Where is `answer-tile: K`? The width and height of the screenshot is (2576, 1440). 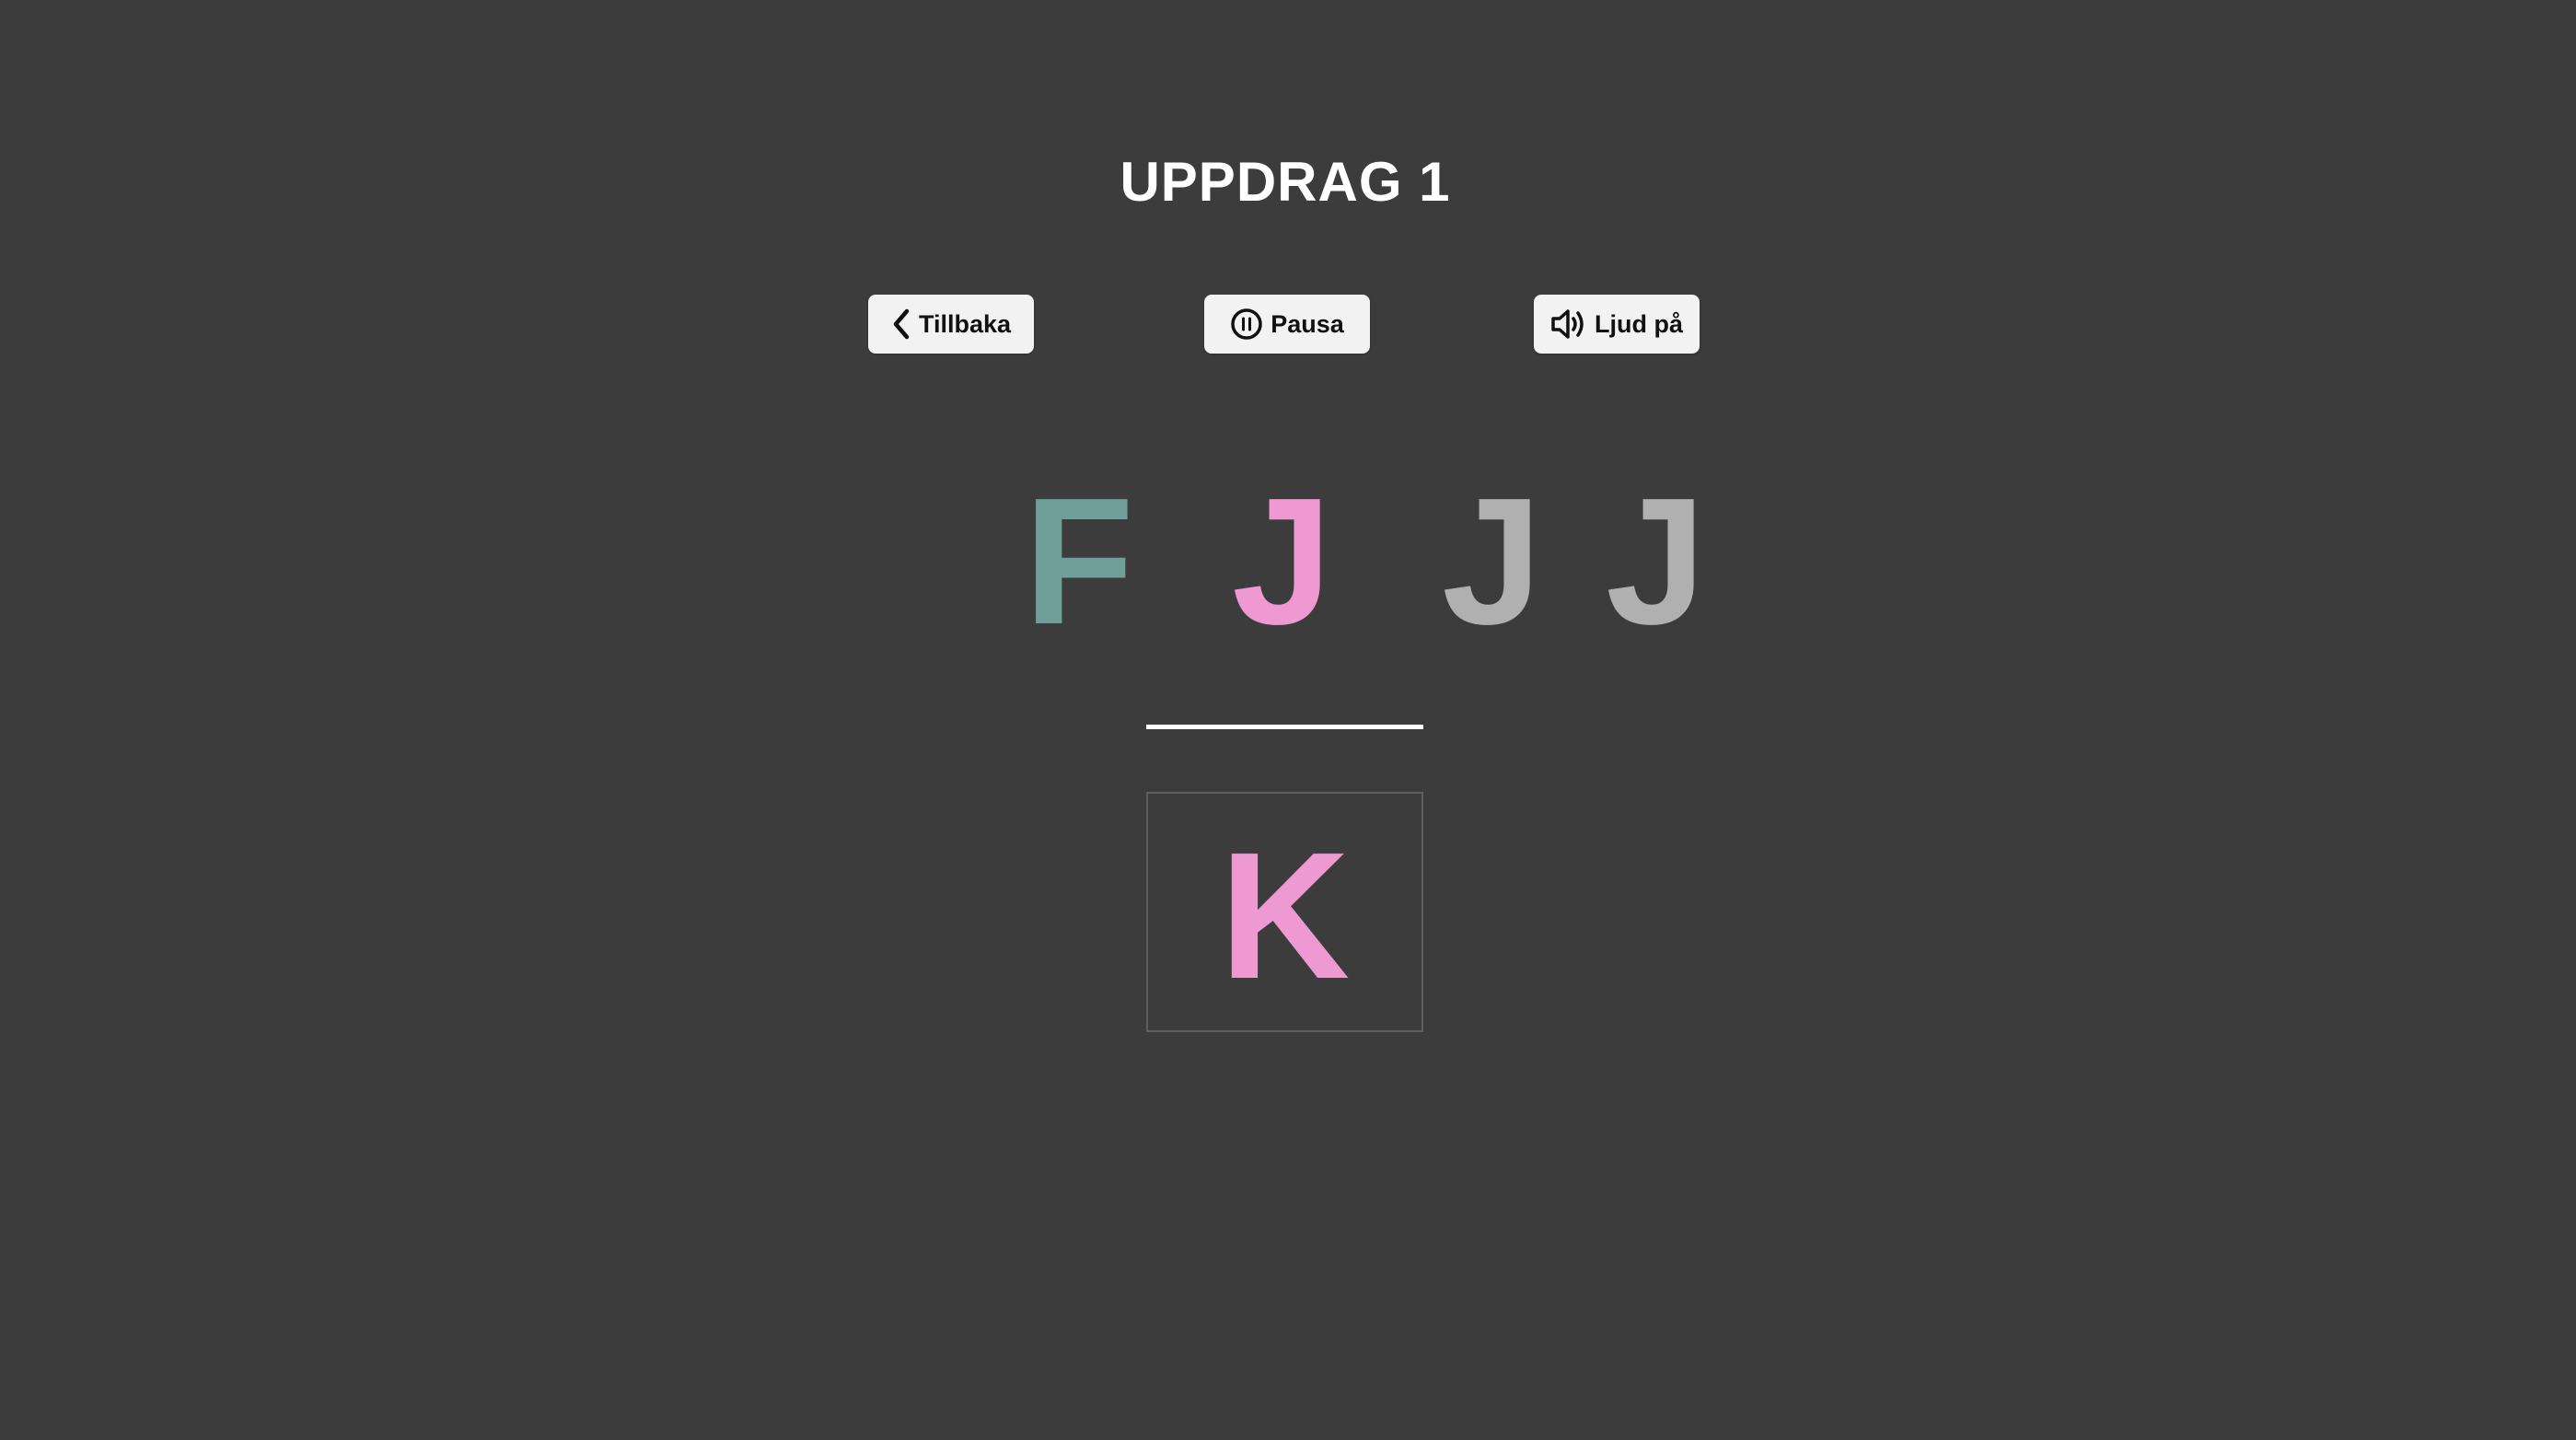
answer-tile: K is located at coordinates (1284, 912).